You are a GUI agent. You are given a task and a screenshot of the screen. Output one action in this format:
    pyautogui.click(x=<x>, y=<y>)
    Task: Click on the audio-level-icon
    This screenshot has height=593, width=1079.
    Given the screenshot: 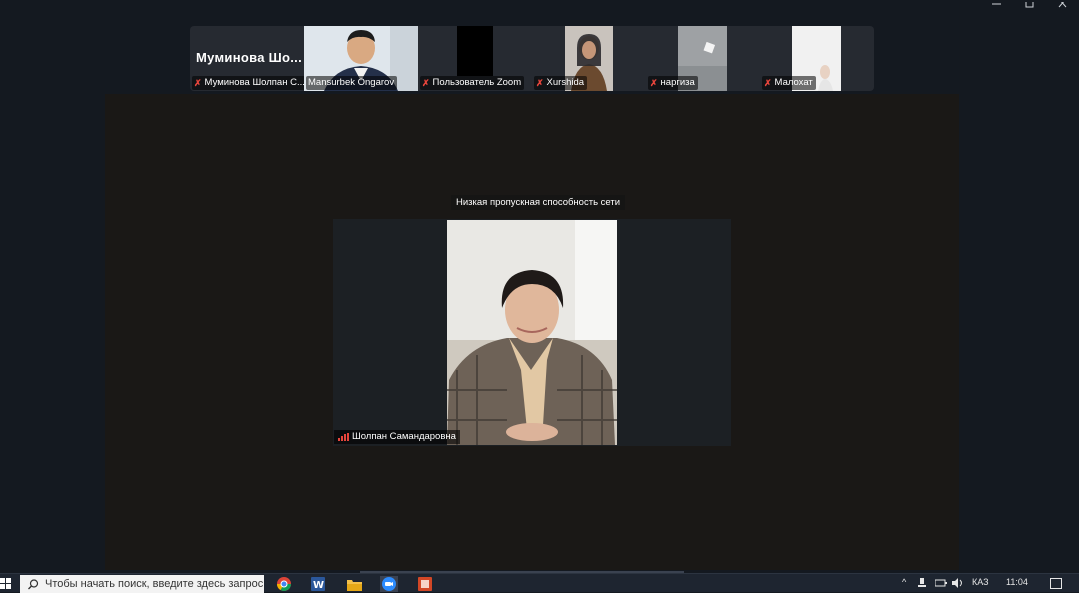 What is the action you would take?
    pyautogui.click(x=343, y=437)
    